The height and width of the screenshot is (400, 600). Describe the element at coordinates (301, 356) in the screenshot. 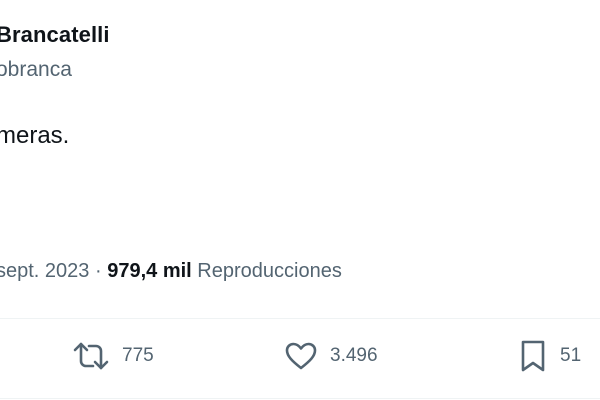

I see `heart-icon` at that location.